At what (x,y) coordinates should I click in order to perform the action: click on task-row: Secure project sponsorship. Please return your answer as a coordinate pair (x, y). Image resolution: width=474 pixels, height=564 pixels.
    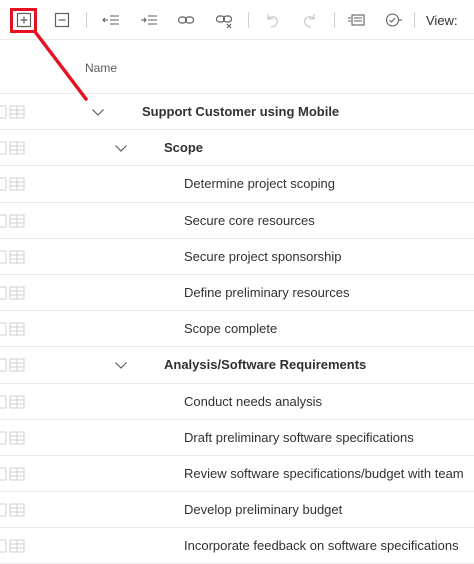
    Looking at the image, I should click on (237, 257).